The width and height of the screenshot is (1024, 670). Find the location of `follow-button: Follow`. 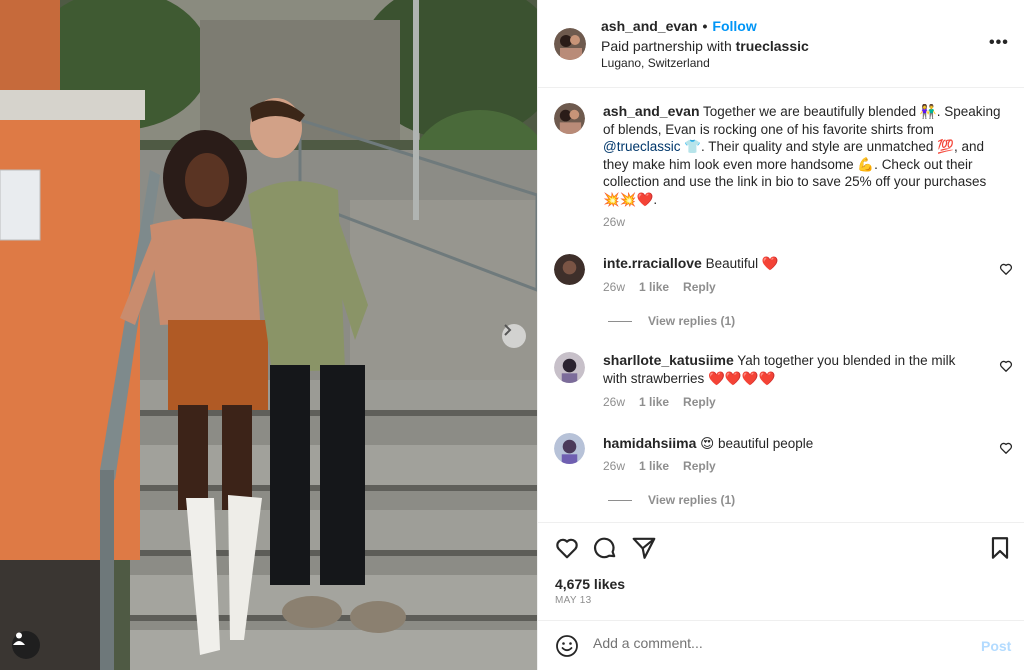

follow-button: Follow is located at coordinates (734, 26).